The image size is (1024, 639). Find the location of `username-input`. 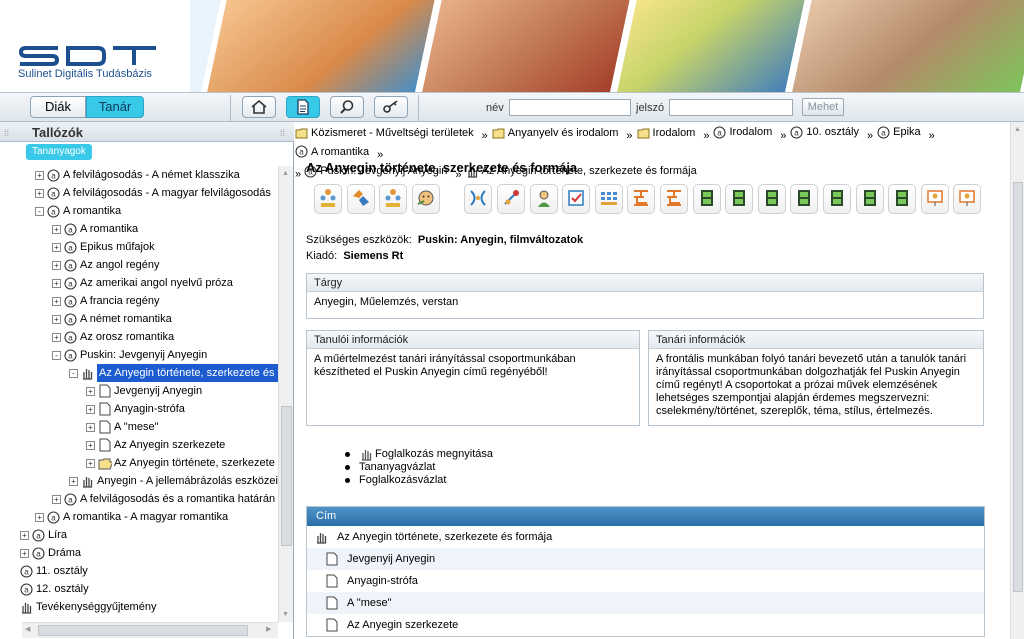

username-input is located at coordinates (570, 107).